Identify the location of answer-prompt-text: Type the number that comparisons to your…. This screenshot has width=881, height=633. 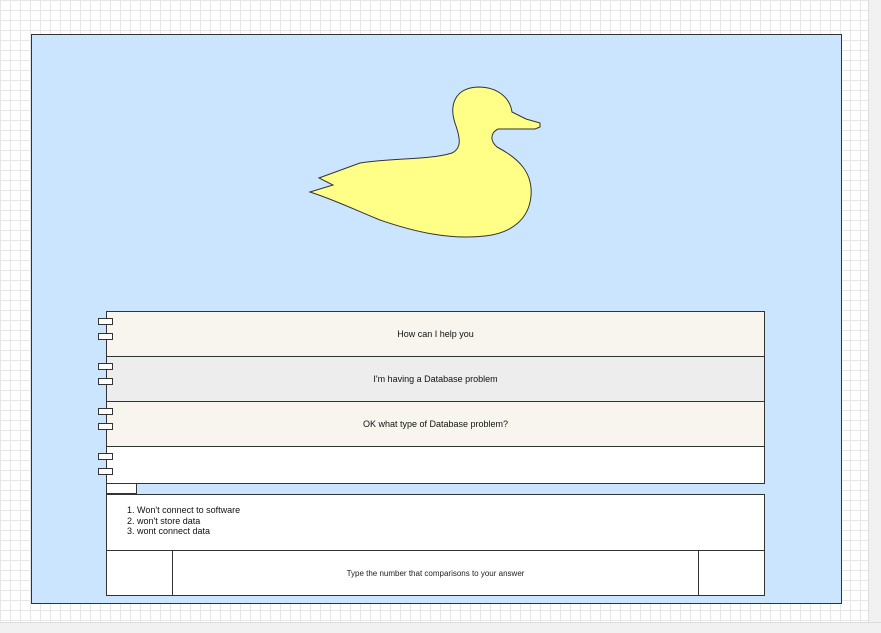
(435, 573).